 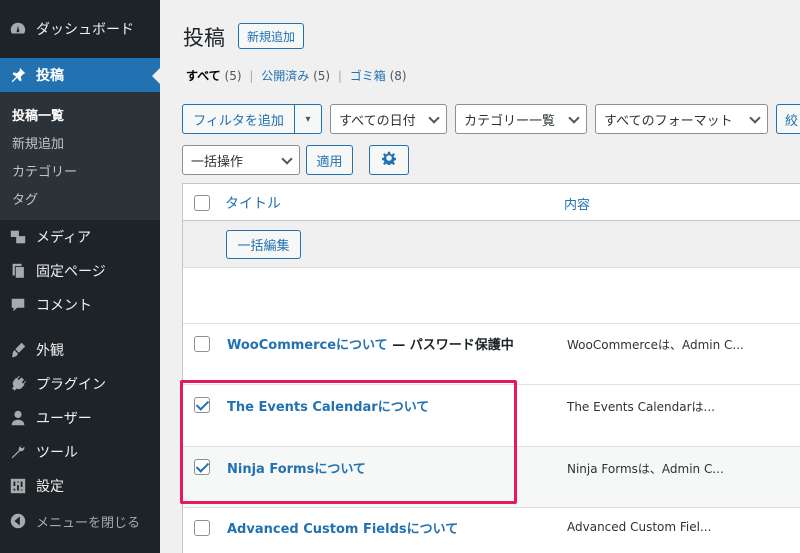 What do you see at coordinates (510, 121) in the screenshot?
I see `category-filter-value: カテゴリー一覧` at bounding box center [510, 121].